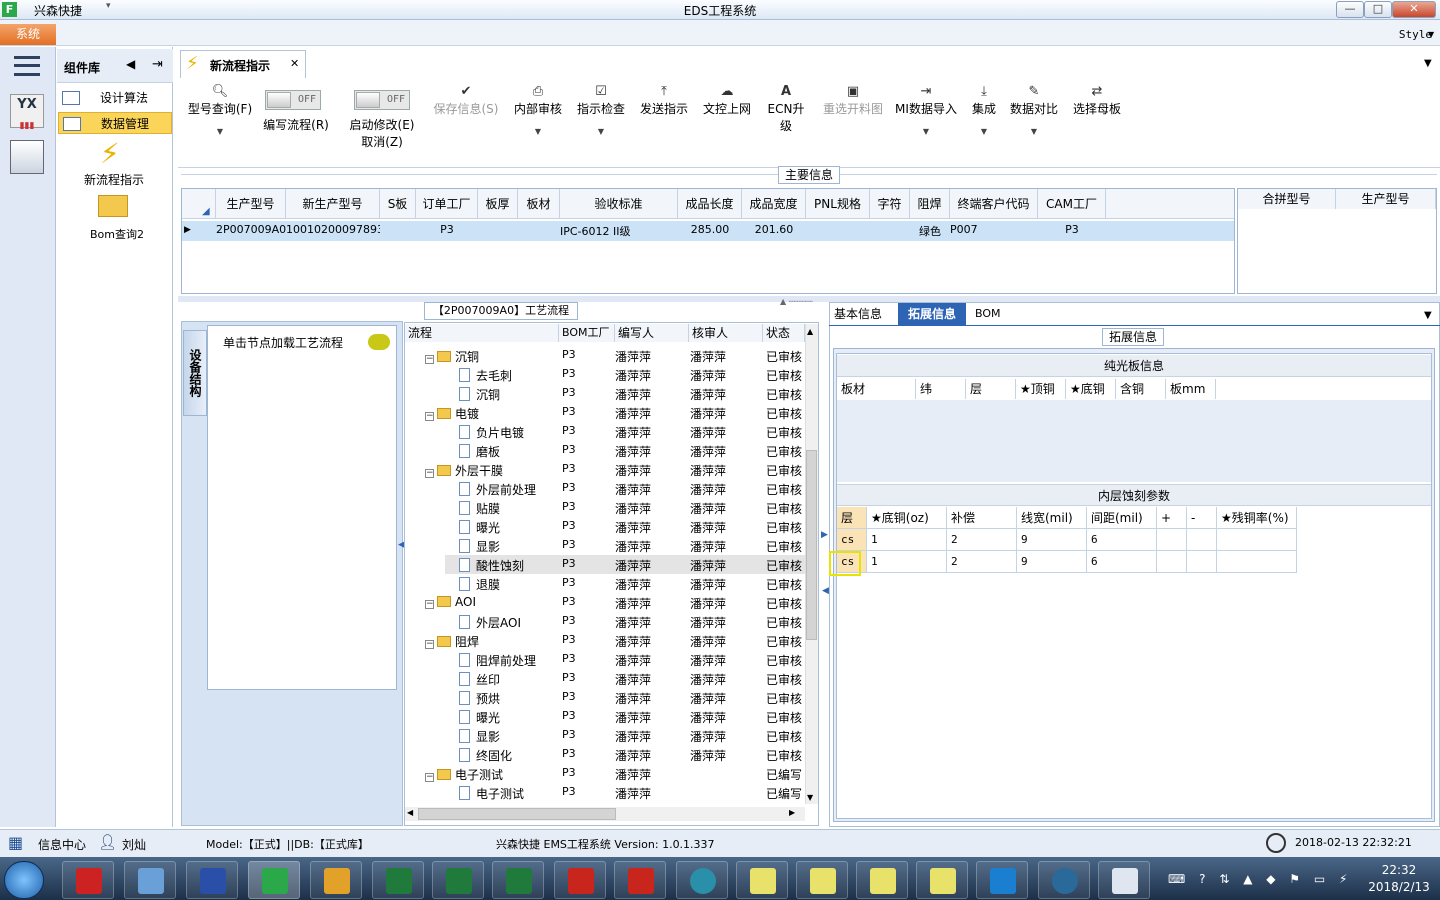  Describe the element at coordinates (601, 110) in the screenshot. I see `instruction-check-button: ☑ 指示检查 ▼` at that location.